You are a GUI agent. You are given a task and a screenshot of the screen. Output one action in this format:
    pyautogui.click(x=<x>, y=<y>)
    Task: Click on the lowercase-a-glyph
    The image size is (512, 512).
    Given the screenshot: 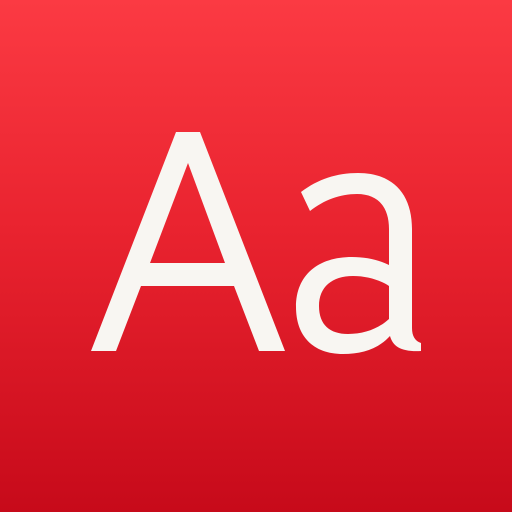 What is the action you would take?
    pyautogui.click(x=358, y=263)
    